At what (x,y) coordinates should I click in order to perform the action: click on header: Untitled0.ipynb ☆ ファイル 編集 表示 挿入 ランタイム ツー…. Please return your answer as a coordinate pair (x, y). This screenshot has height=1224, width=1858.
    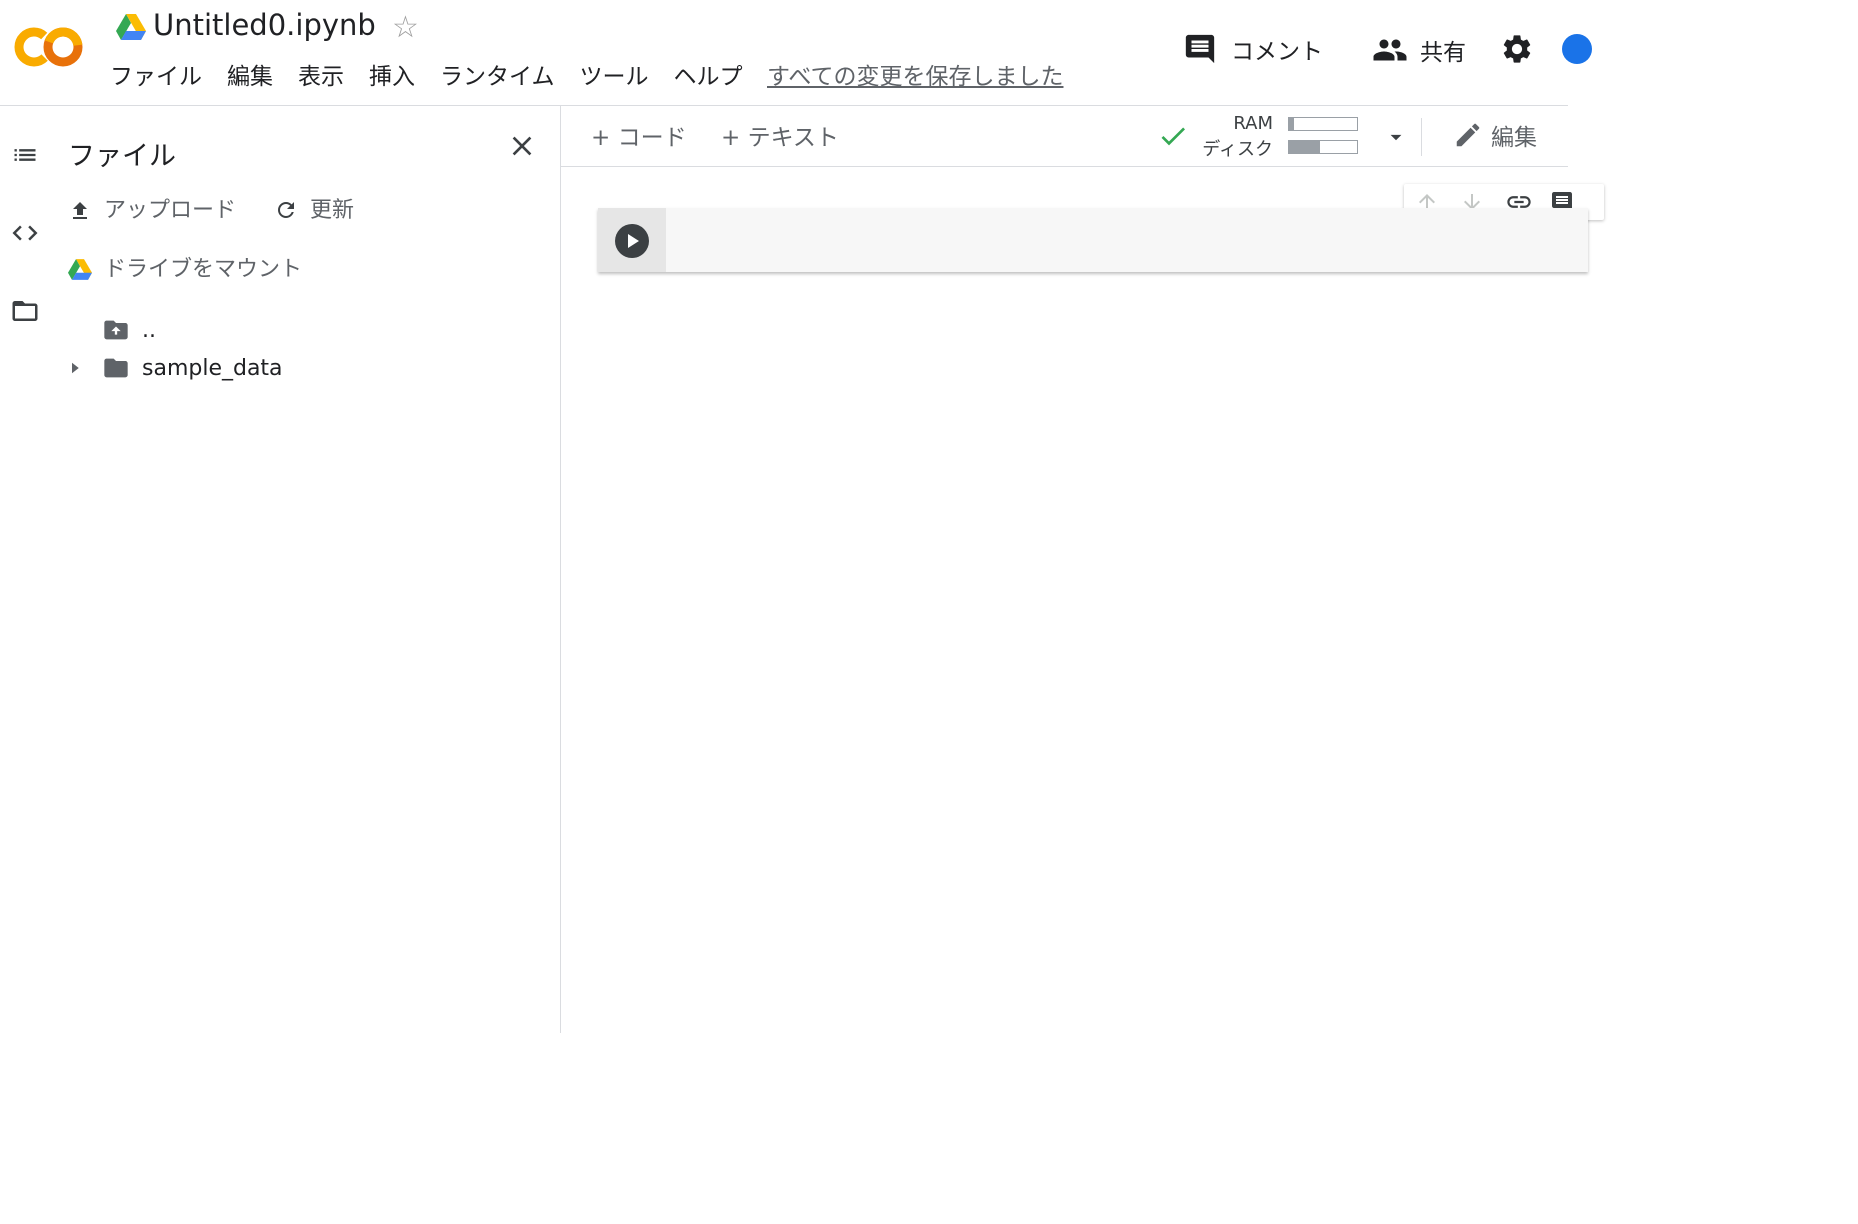
    Looking at the image, I should click on (796, 53).